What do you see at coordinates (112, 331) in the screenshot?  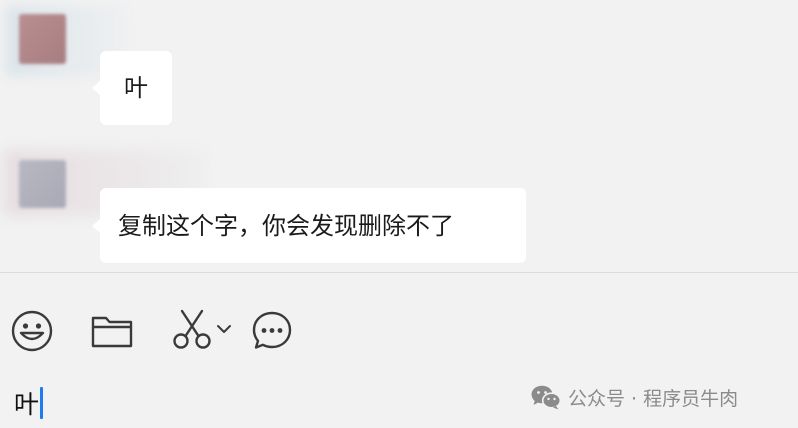 I see `folder-icon` at bounding box center [112, 331].